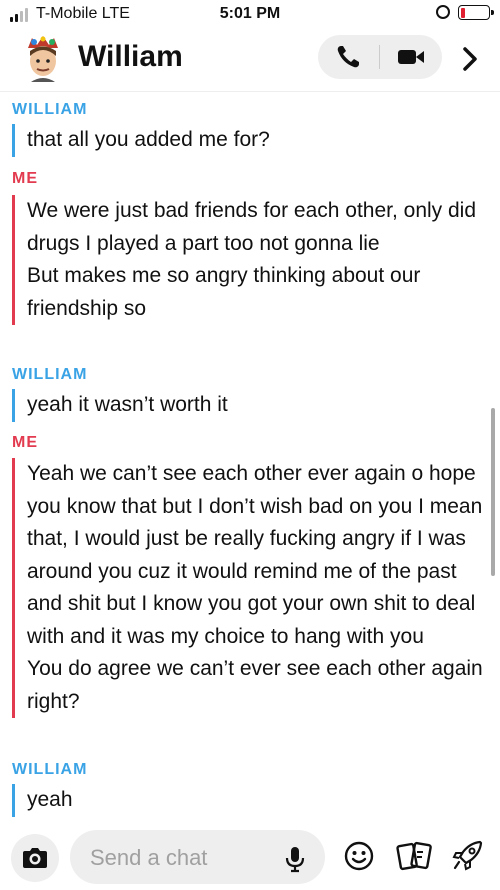  I want to click on chat-input-placeholder: Send a chat, so click(149, 857).